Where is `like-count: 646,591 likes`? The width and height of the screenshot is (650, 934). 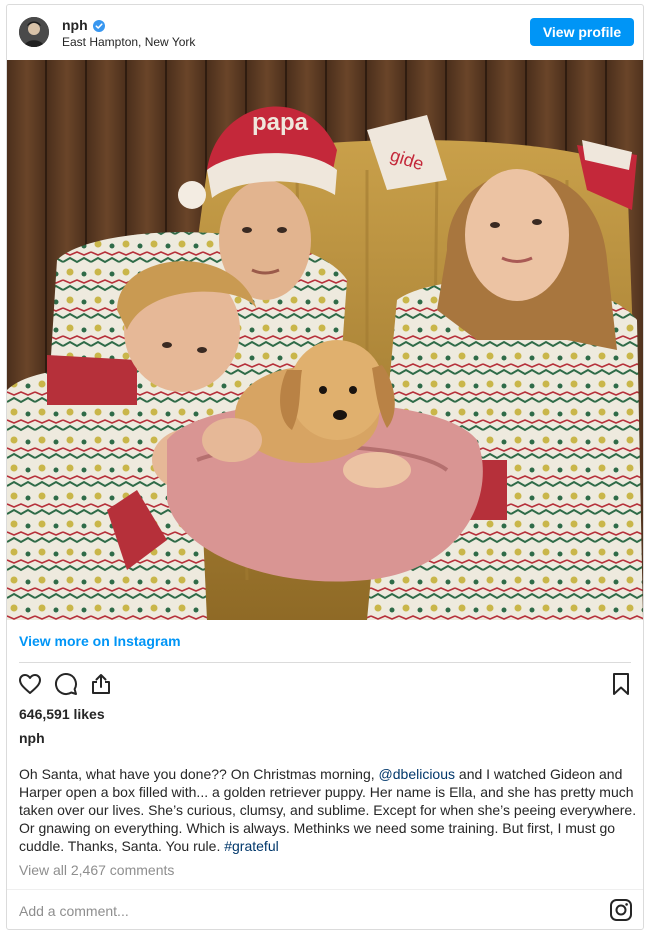
like-count: 646,591 likes is located at coordinates (62, 714).